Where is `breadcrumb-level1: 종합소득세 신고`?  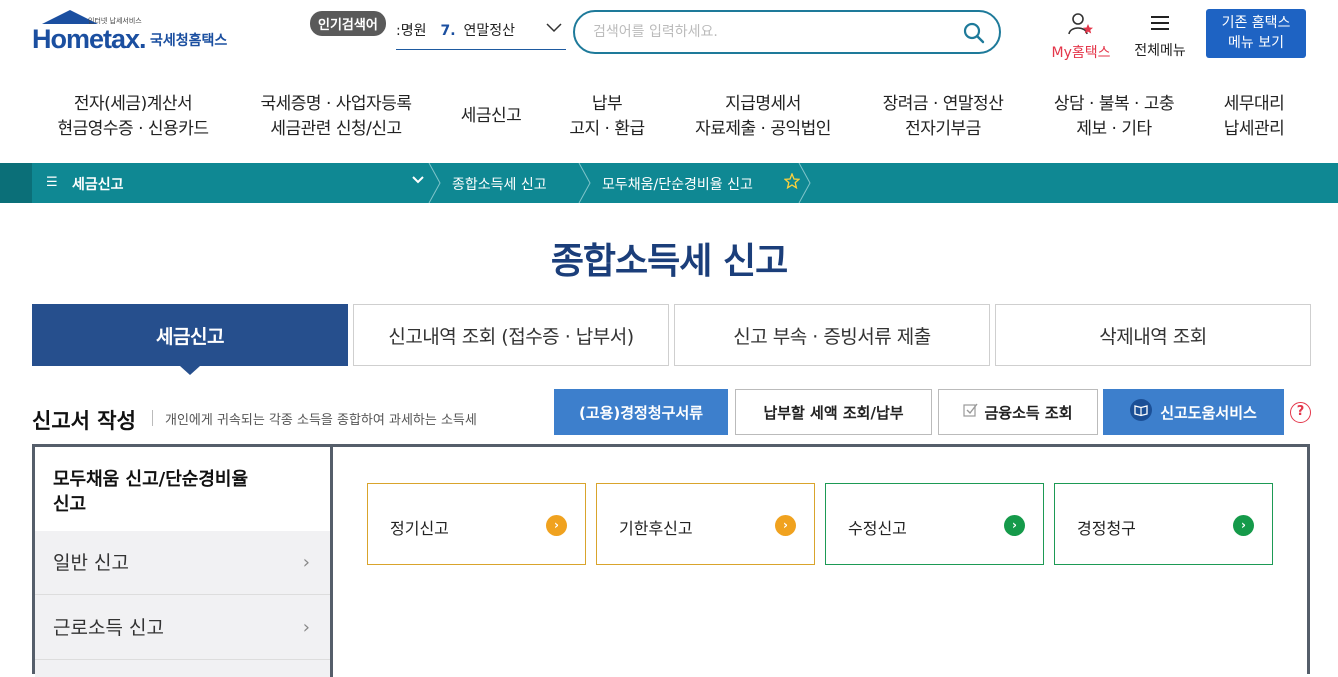 breadcrumb-level1: 종합소득세 신고 is located at coordinates (499, 184).